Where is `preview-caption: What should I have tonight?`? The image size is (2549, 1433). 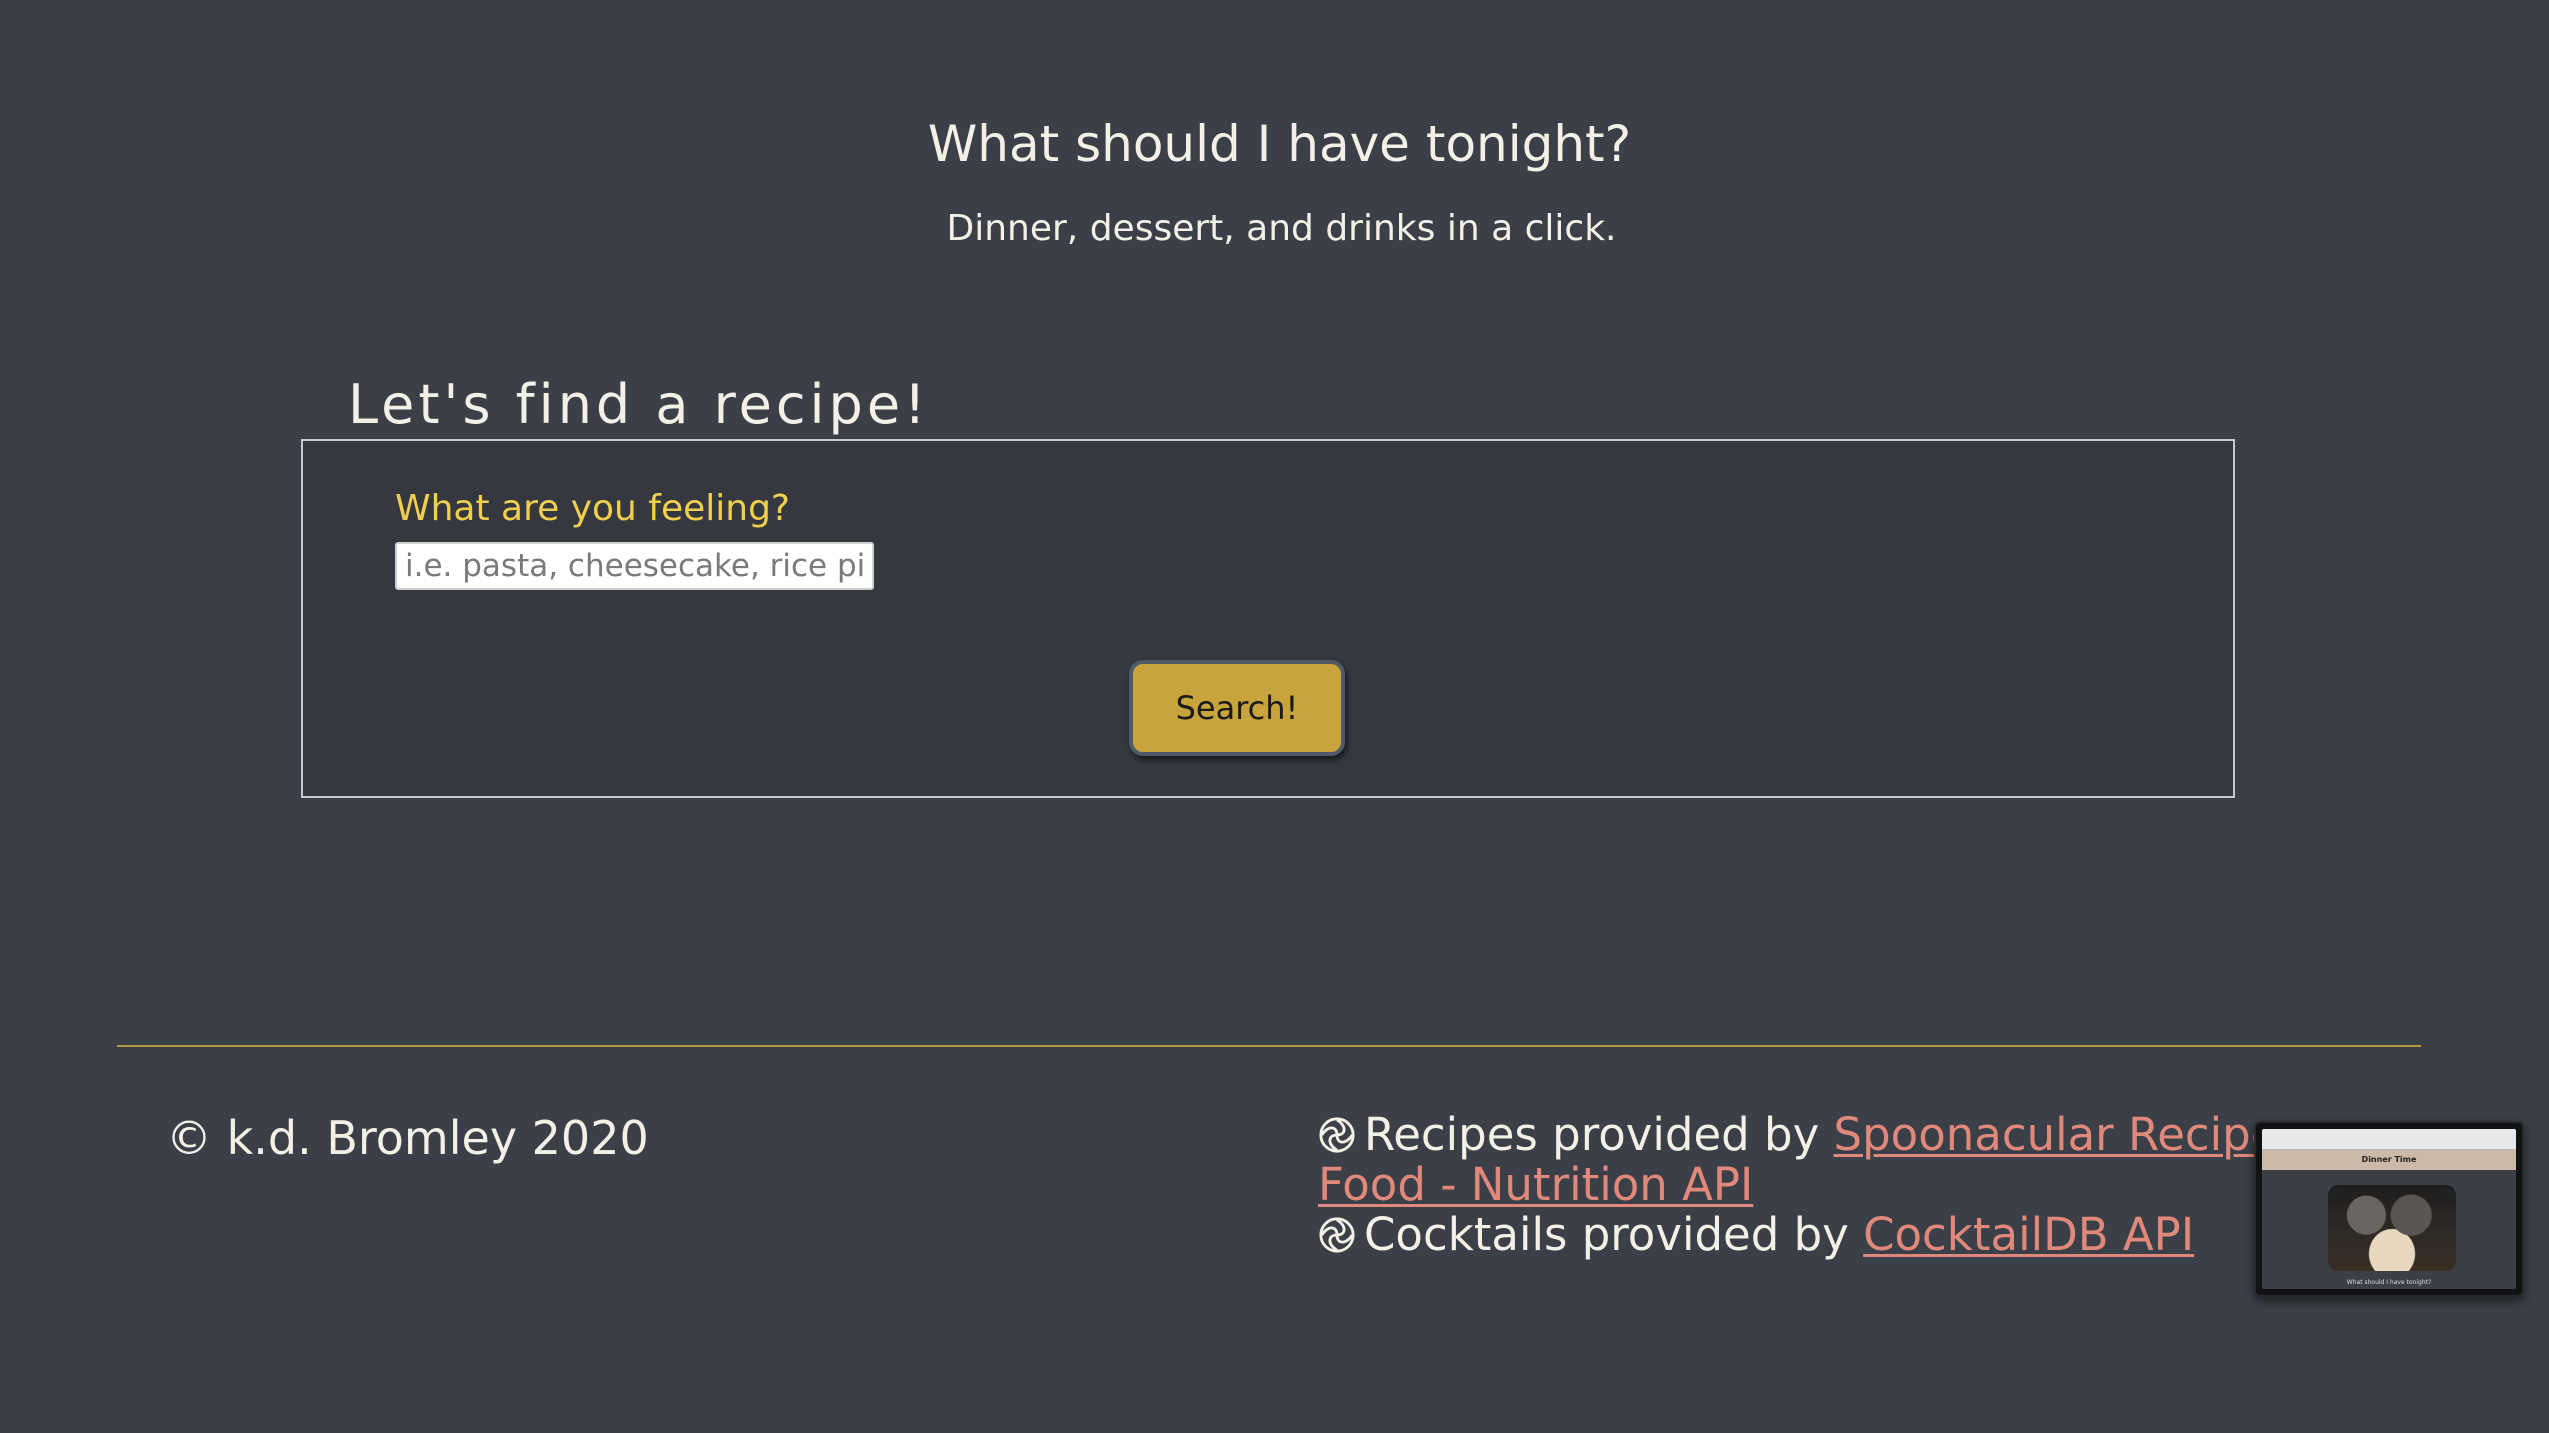
preview-caption: What should I have tonight? is located at coordinates (2389, 1282).